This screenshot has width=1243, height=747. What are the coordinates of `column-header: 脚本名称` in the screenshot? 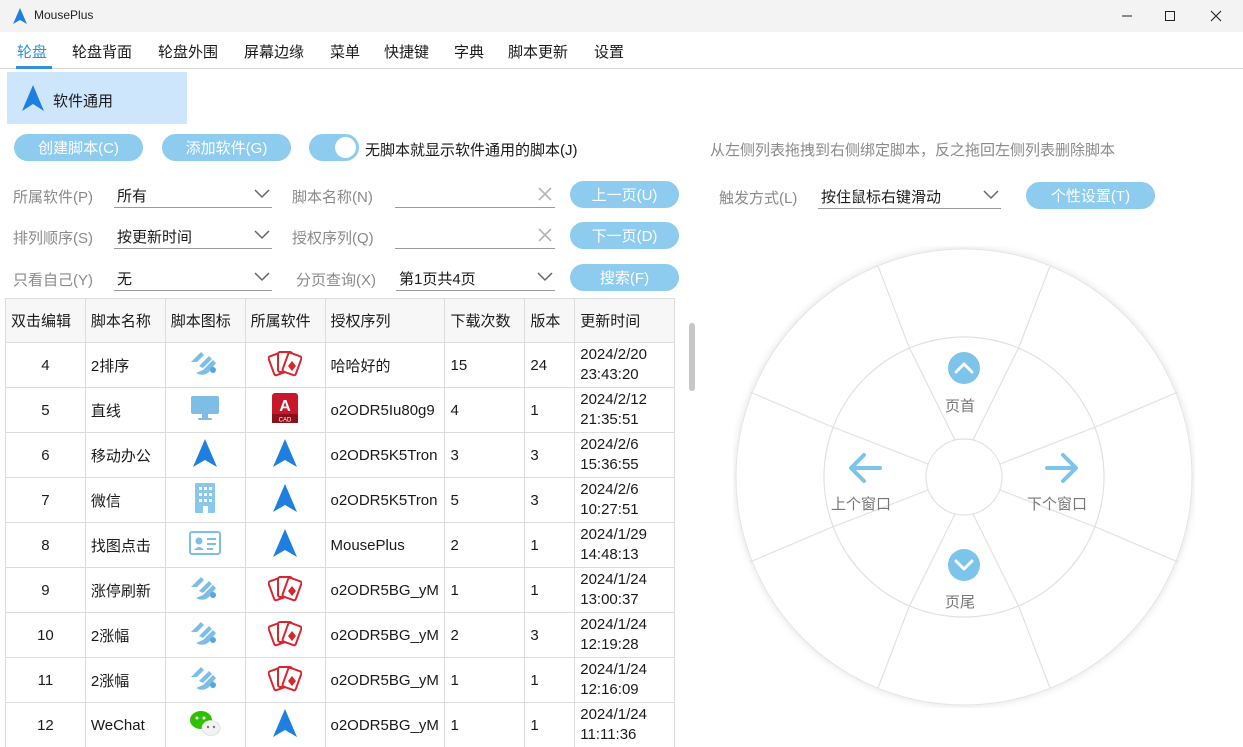 It's located at (125, 320).